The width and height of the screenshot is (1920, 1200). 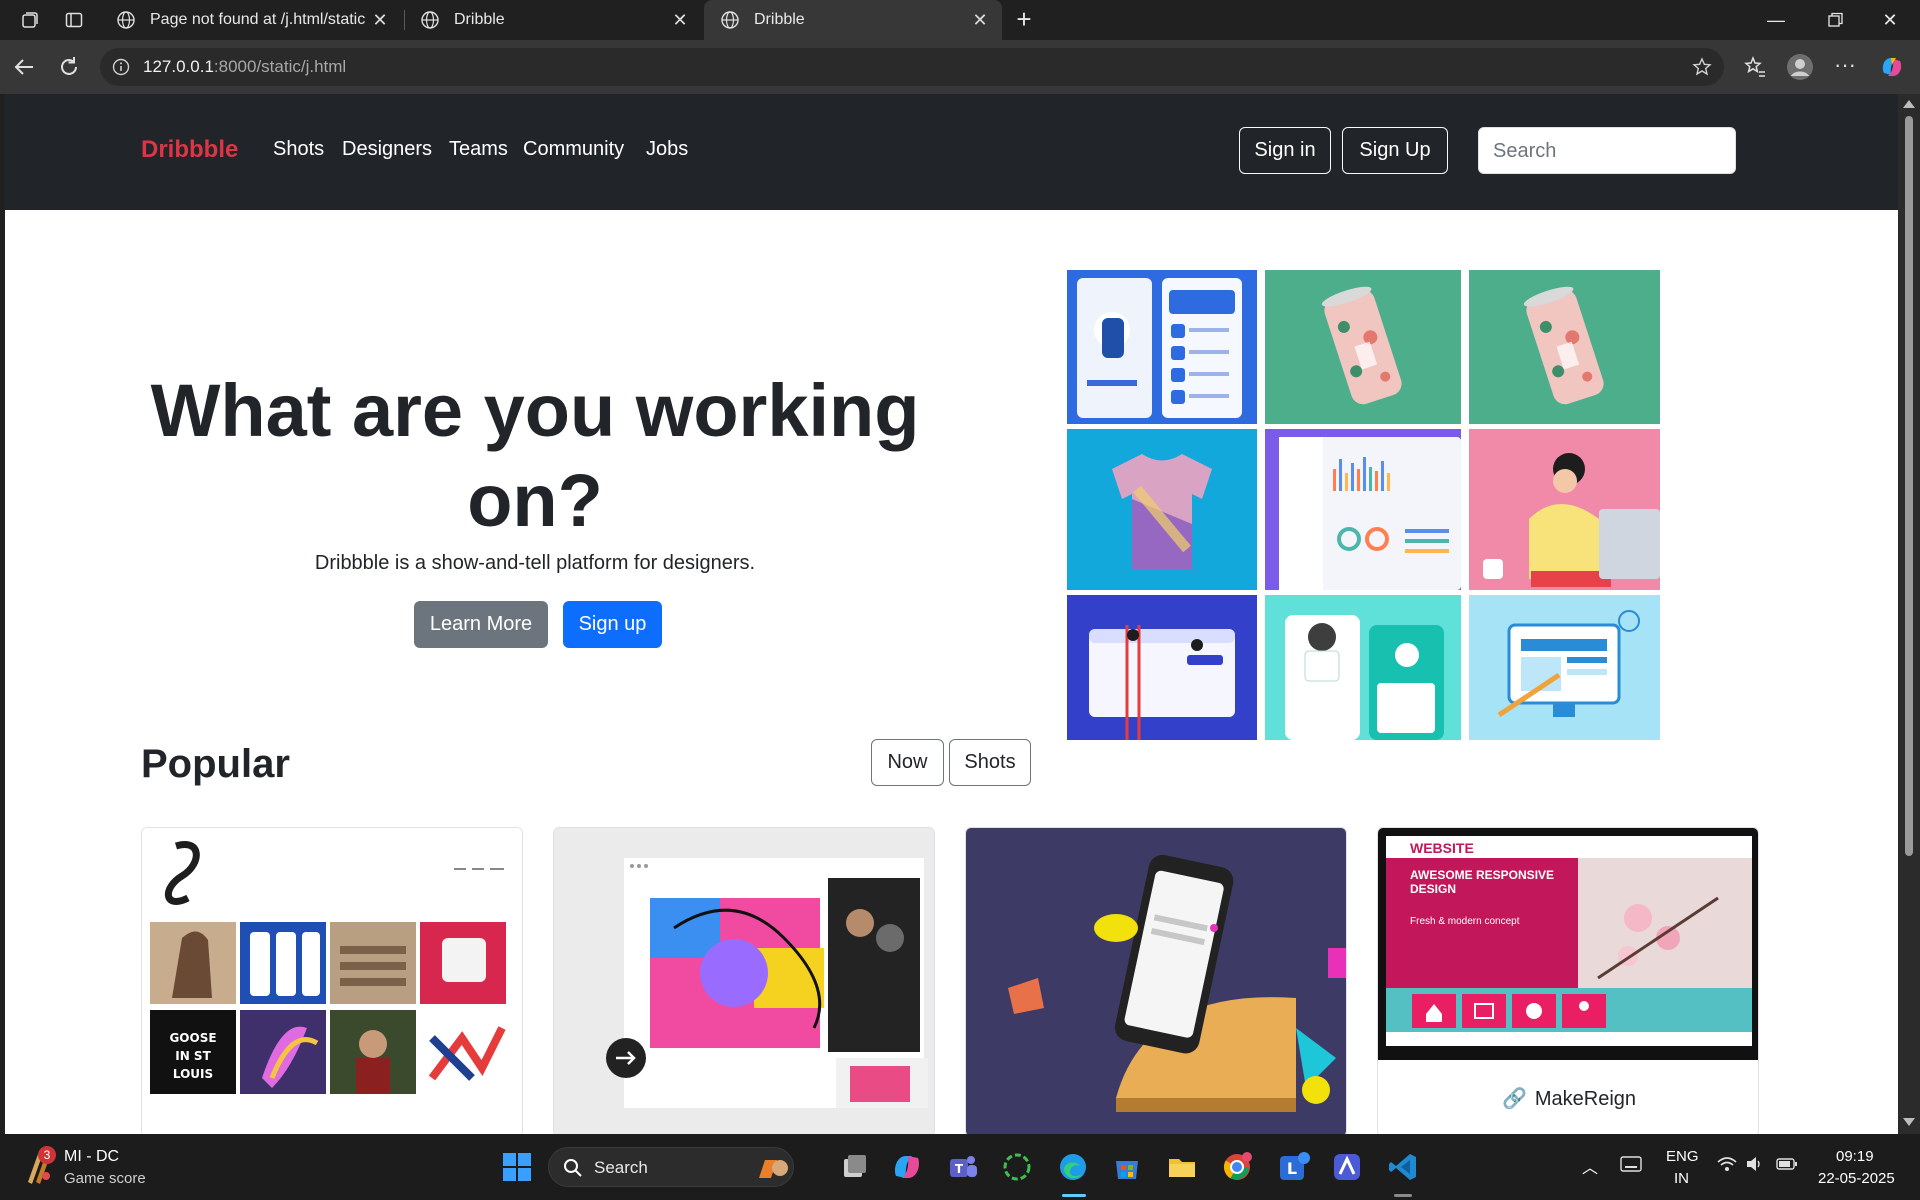 I want to click on back-arrow-icon, so click(x=25, y=67).